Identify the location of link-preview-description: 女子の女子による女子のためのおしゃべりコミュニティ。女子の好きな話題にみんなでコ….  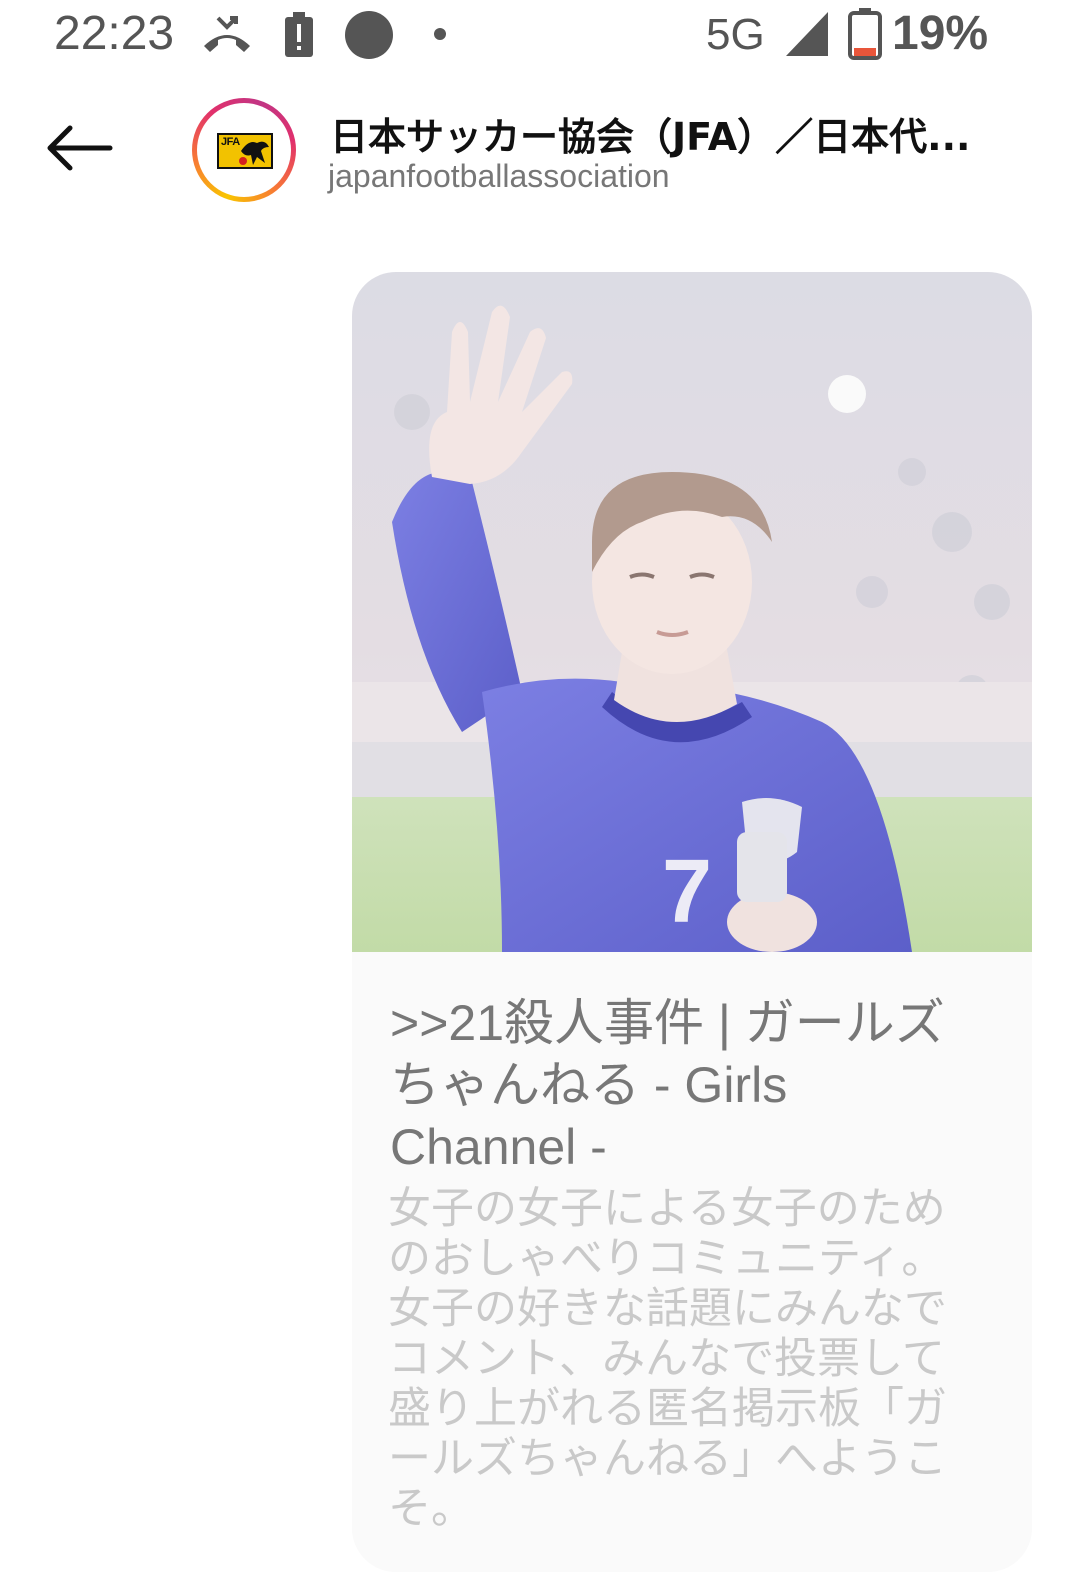
(667, 1359).